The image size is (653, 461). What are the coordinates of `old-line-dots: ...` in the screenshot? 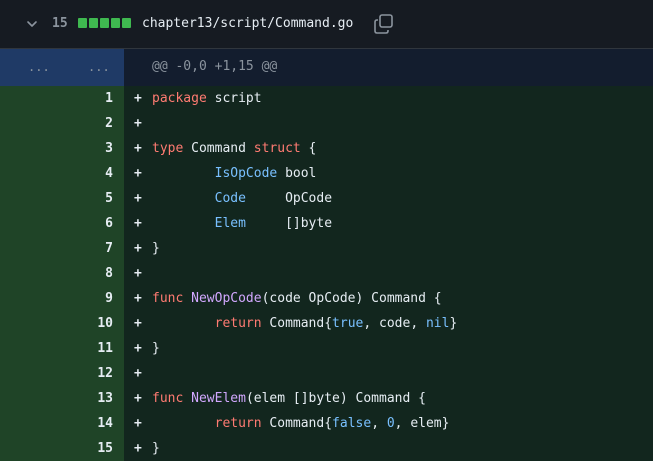 It's located at (39, 67).